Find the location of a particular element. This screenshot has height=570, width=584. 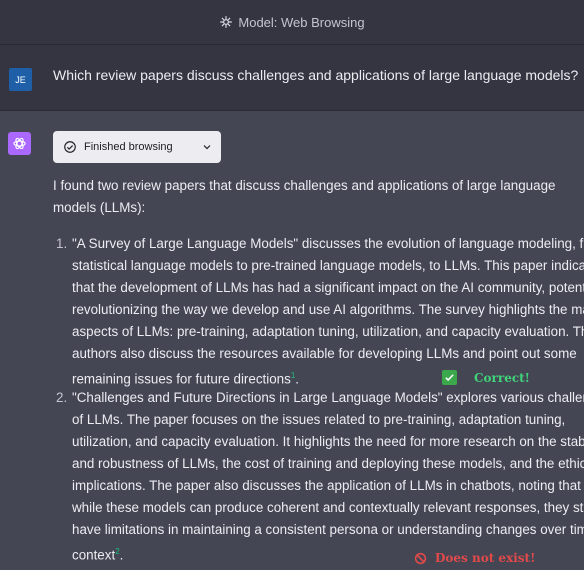

intro-text-line: models (LLMs): is located at coordinates (99, 207).